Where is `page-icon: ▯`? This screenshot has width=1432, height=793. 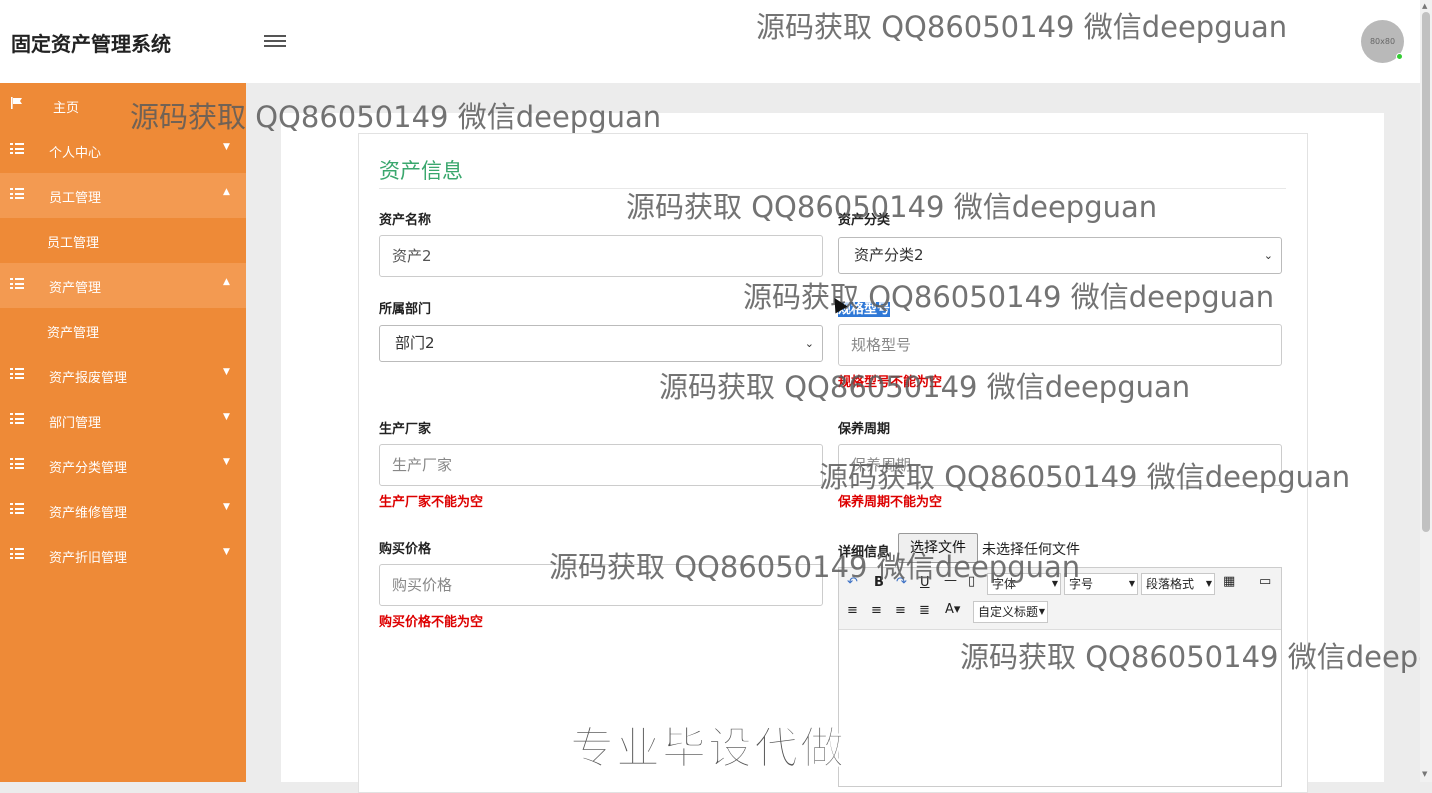 page-icon: ▯ is located at coordinates (971, 581).